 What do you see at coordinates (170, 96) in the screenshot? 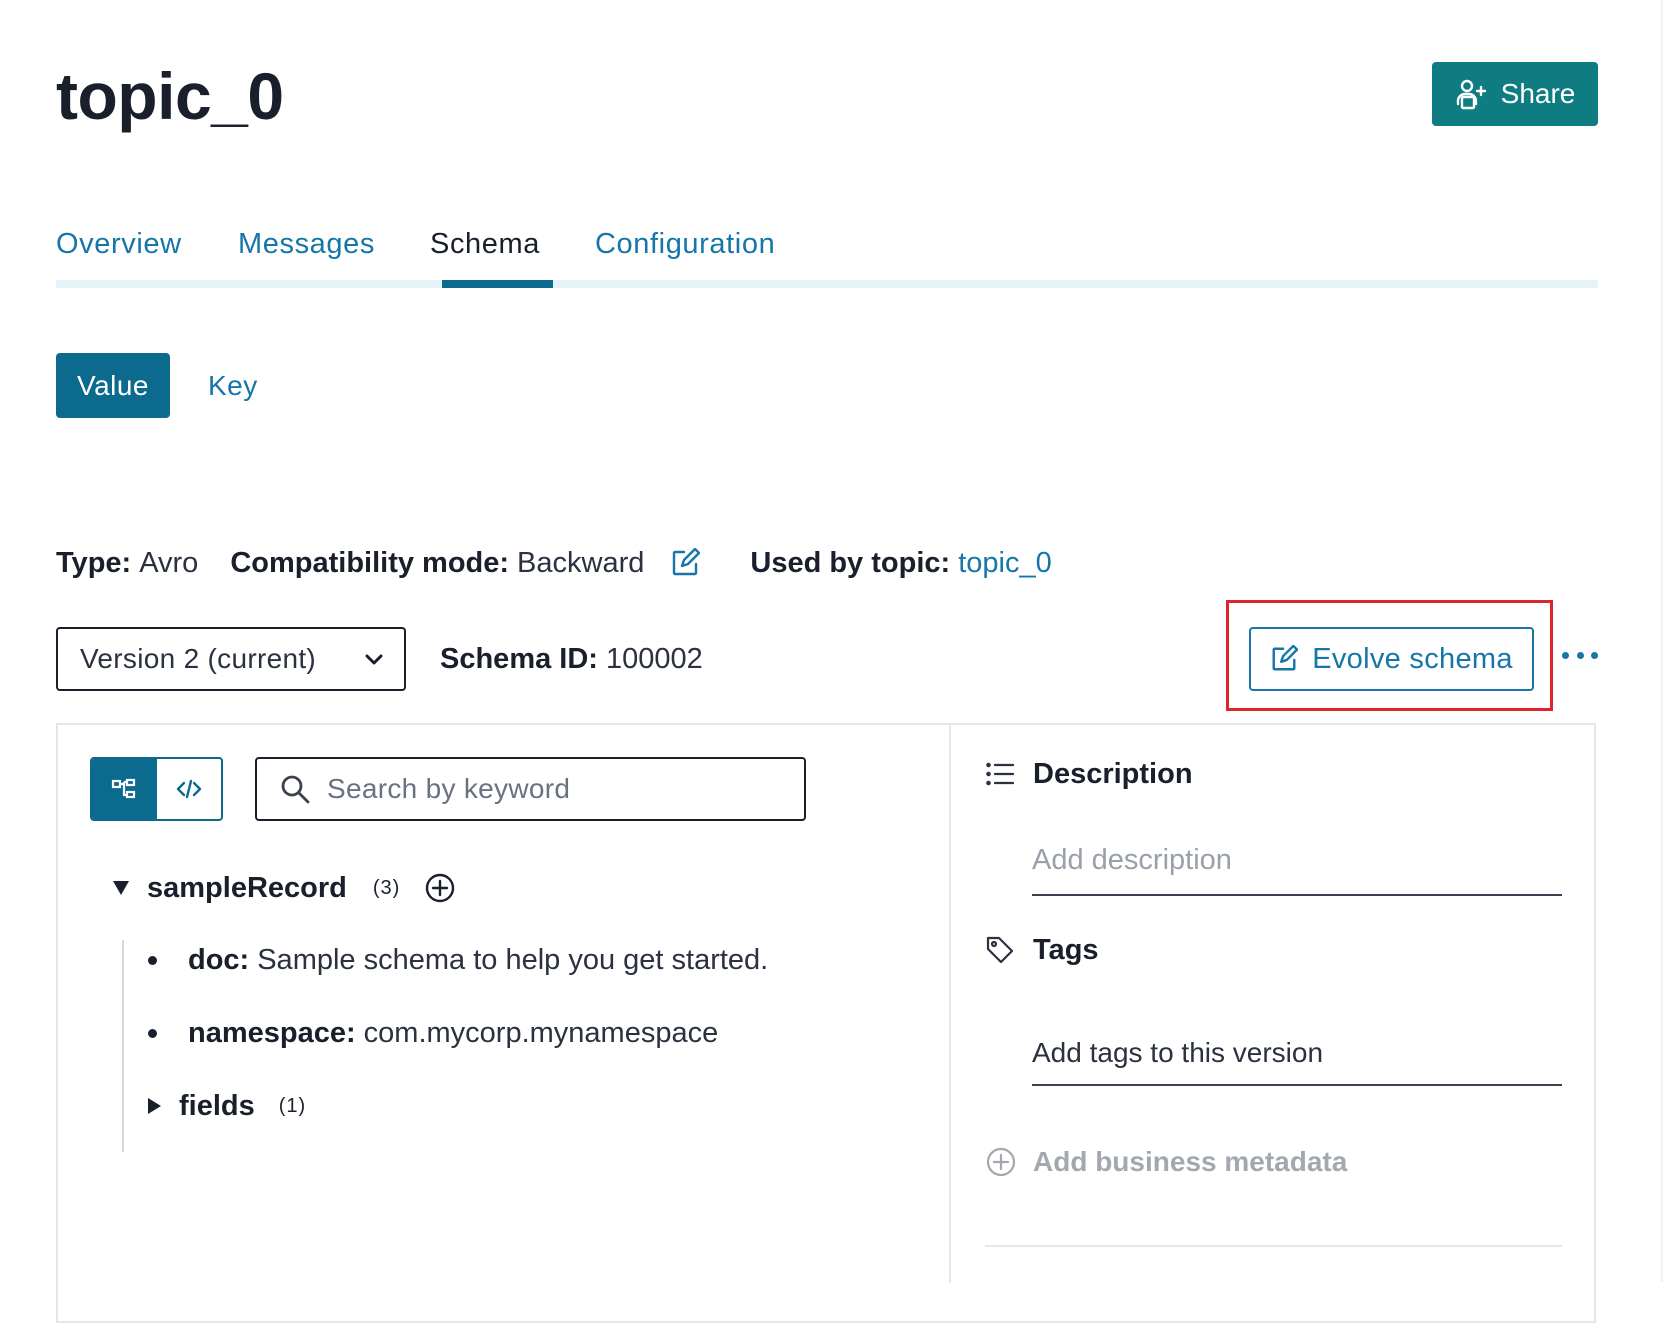
I see `page-title: topic_0` at bounding box center [170, 96].